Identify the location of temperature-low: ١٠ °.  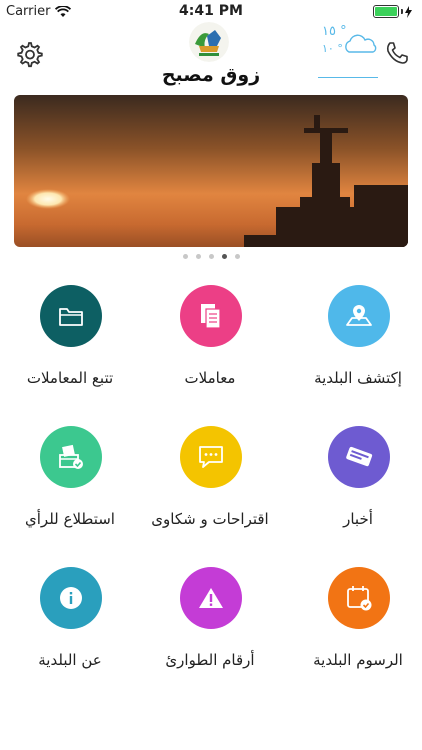
(332, 48).